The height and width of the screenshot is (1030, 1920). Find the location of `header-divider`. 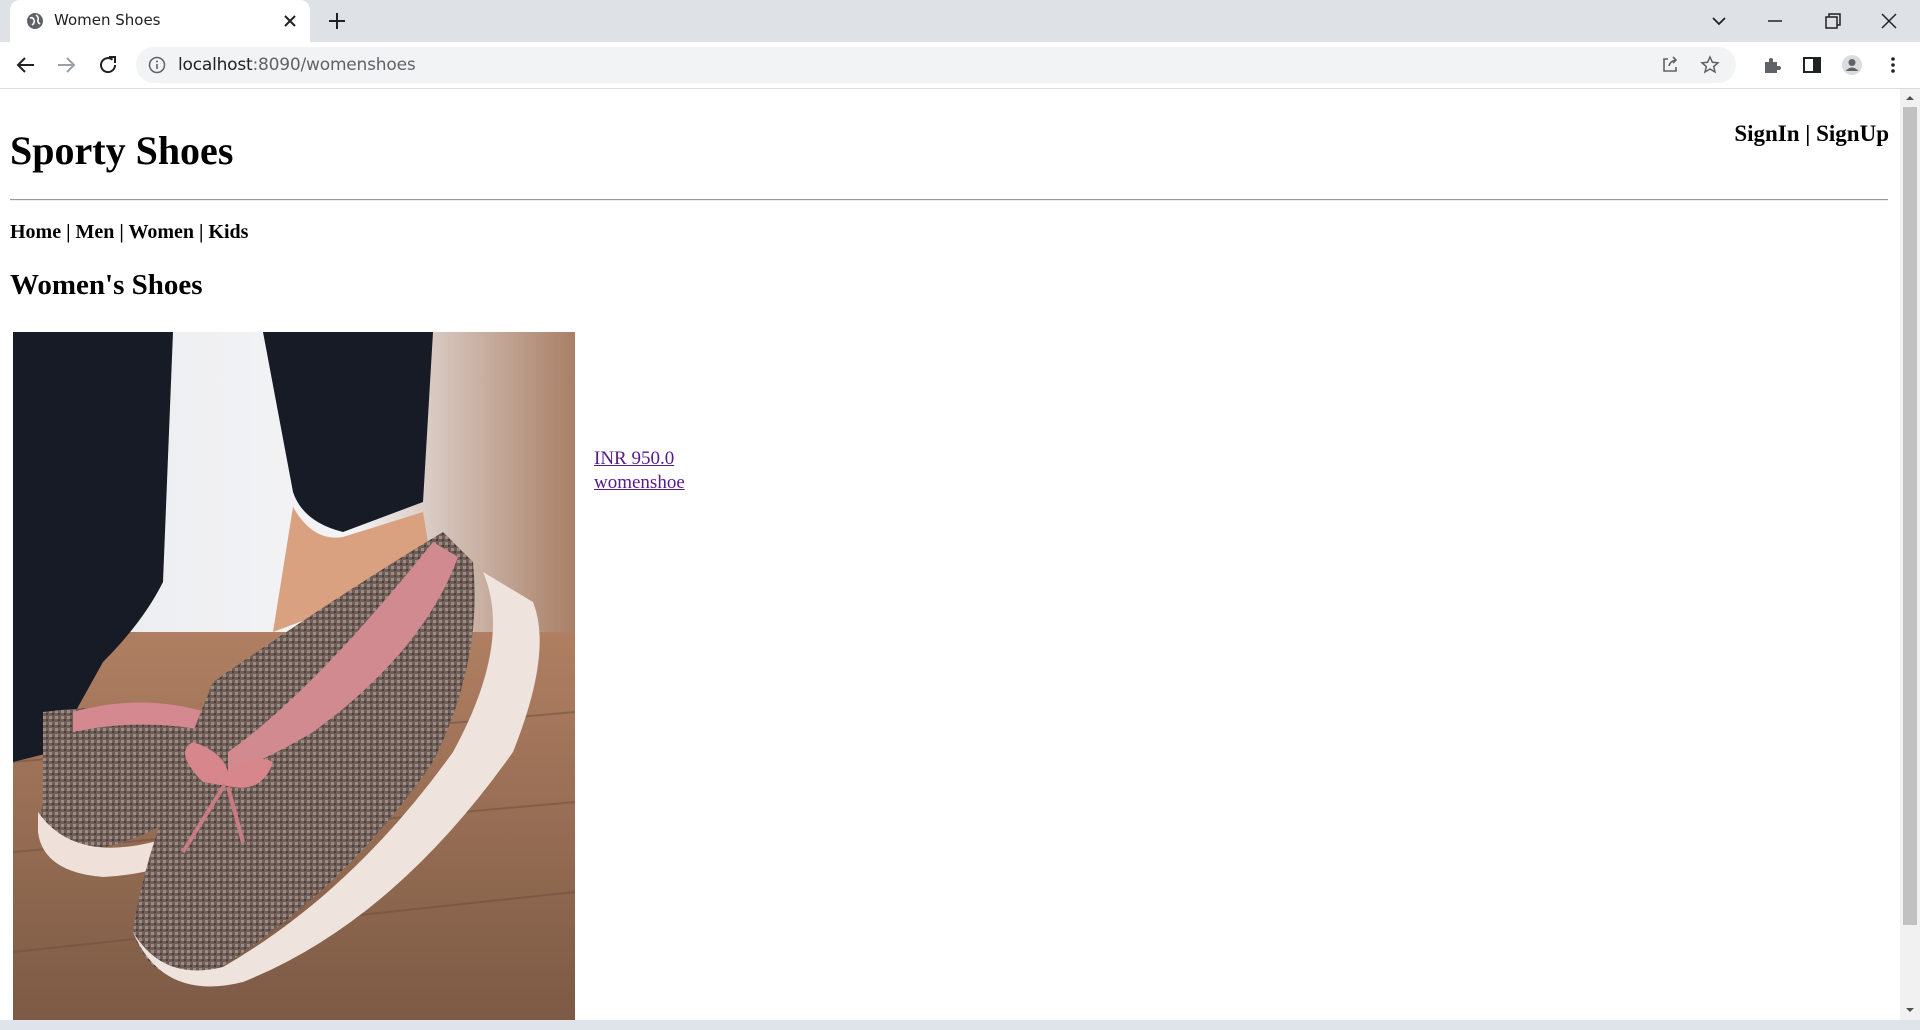

header-divider is located at coordinates (949, 200).